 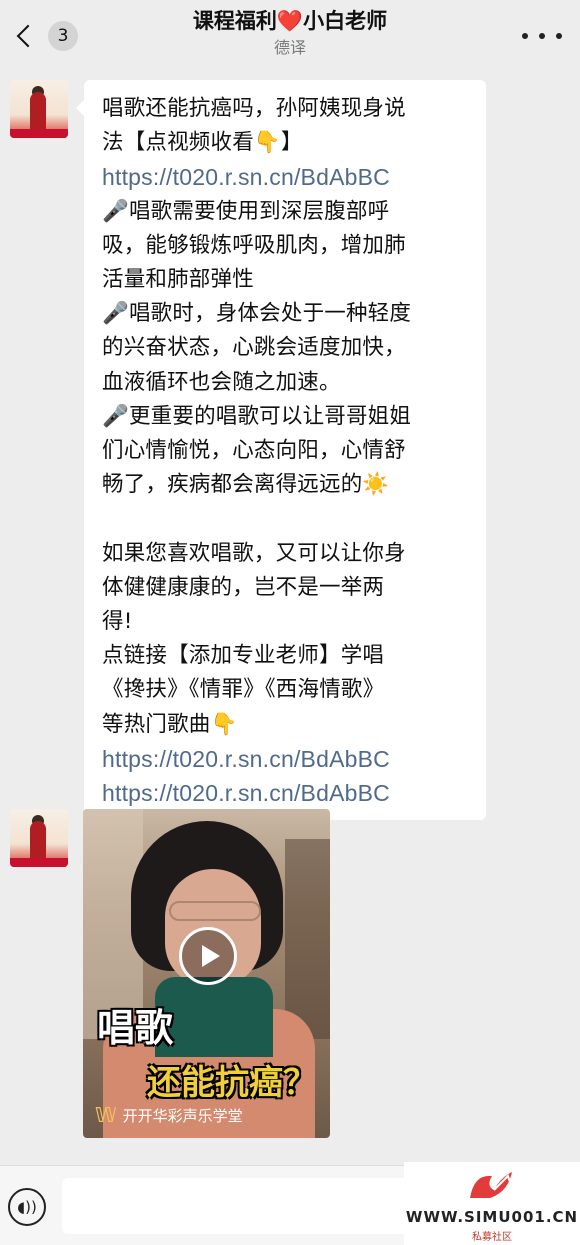 I want to click on message-line: 得!, so click(x=117, y=622).